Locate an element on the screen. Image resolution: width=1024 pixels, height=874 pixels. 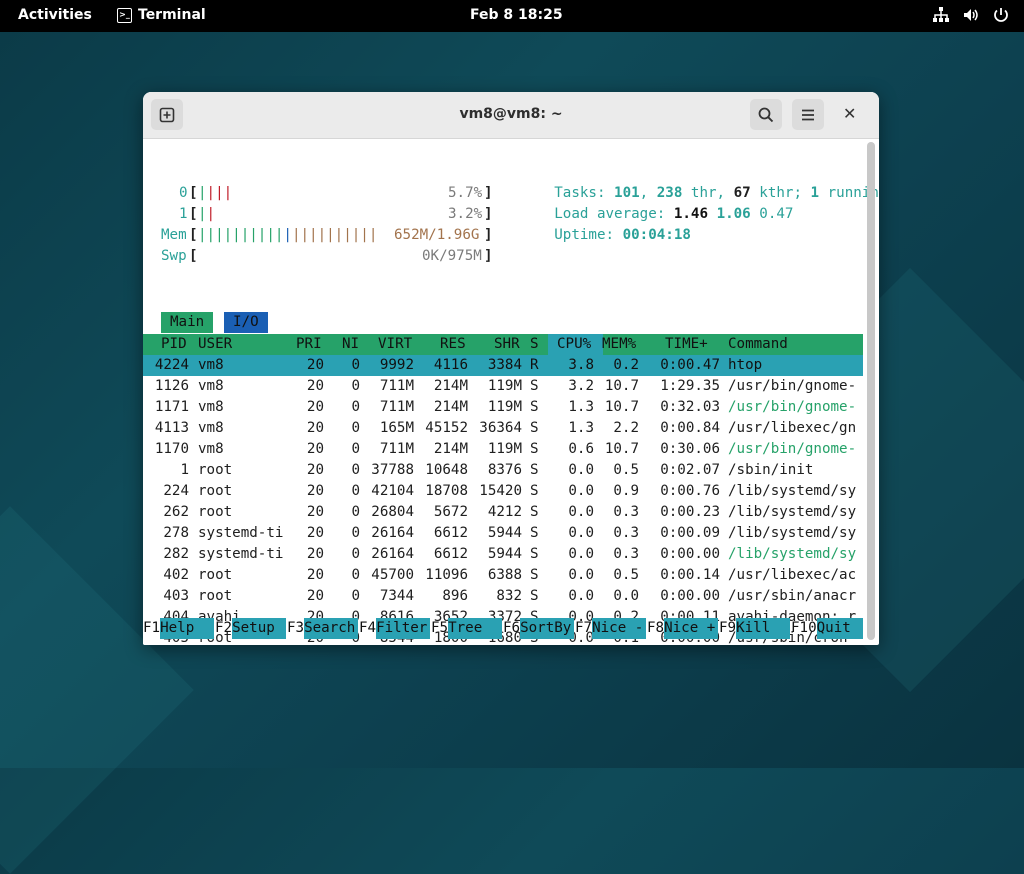
cell-pid: 1 is located at coordinates (184, 470).